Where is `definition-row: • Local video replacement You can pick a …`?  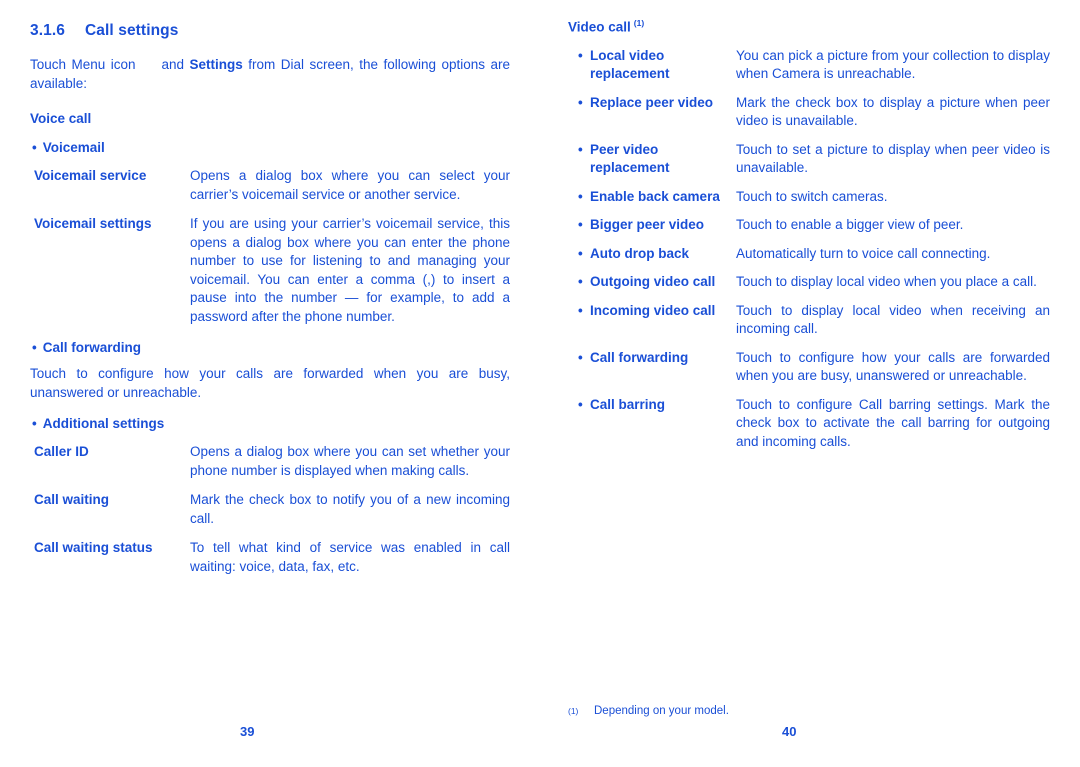 definition-row: • Local video replacement You can pick a … is located at coordinates (809, 65).